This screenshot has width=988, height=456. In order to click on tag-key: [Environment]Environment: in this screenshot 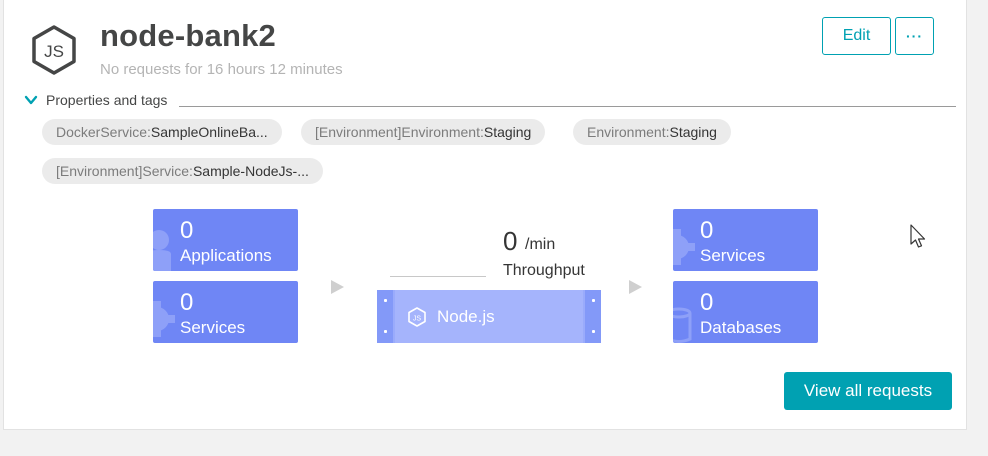, I will do `click(399, 132)`.